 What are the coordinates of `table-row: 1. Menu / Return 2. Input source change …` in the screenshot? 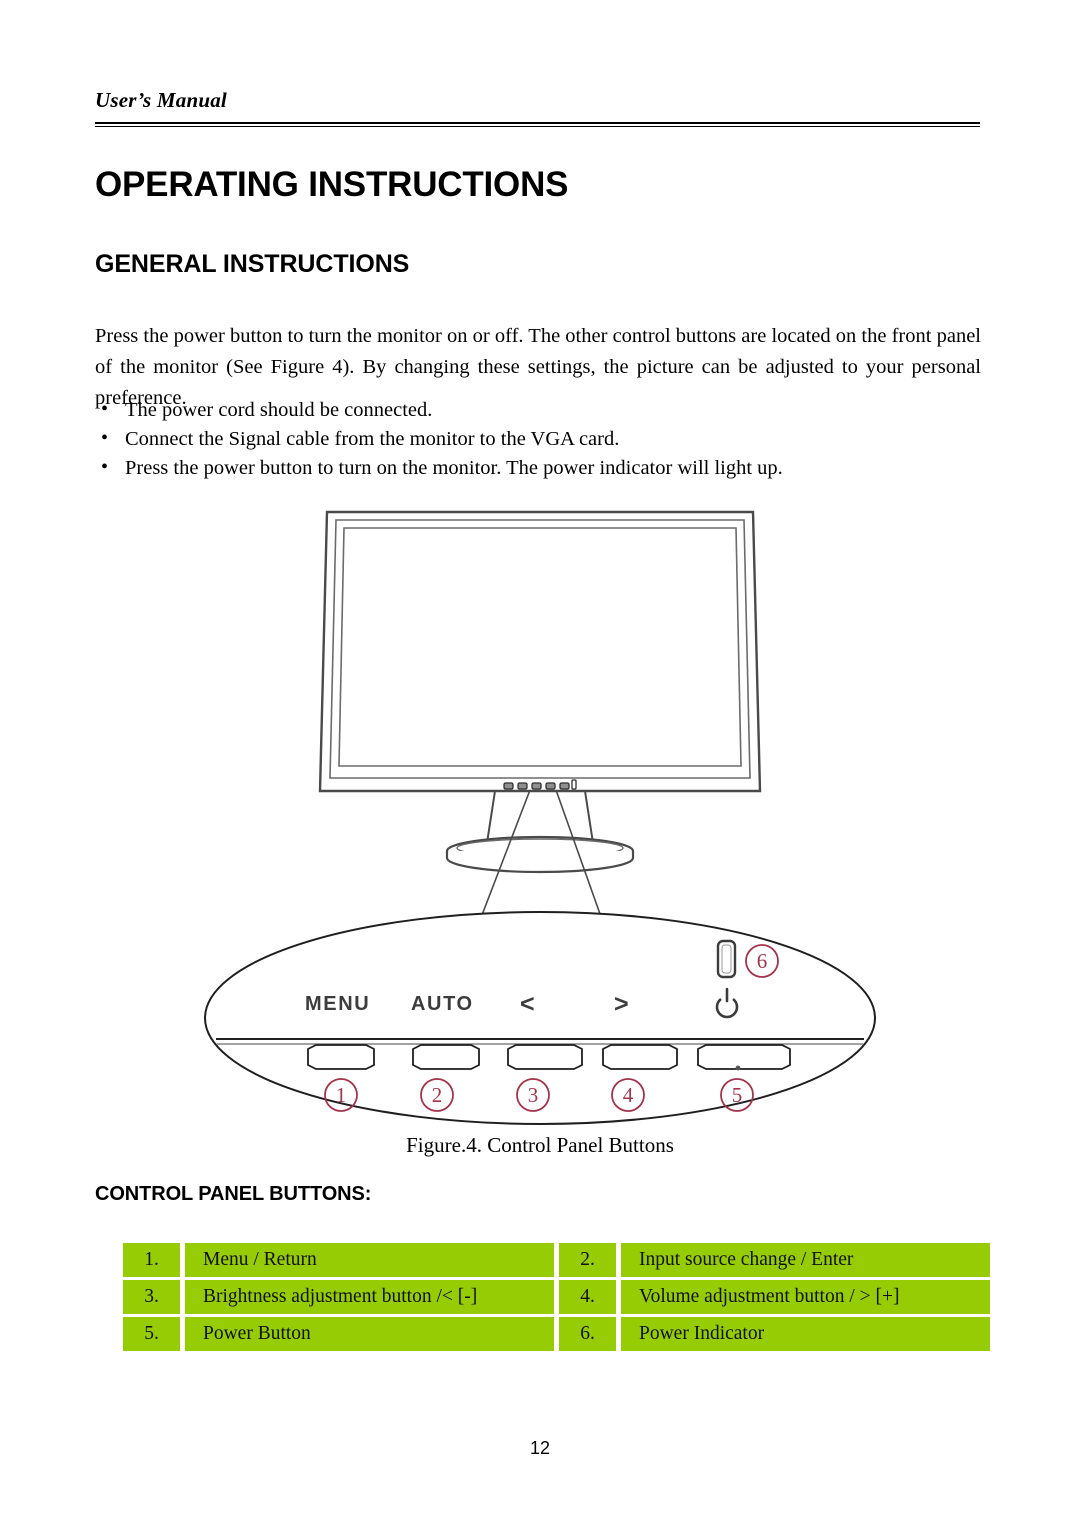 It's located at (556, 1260).